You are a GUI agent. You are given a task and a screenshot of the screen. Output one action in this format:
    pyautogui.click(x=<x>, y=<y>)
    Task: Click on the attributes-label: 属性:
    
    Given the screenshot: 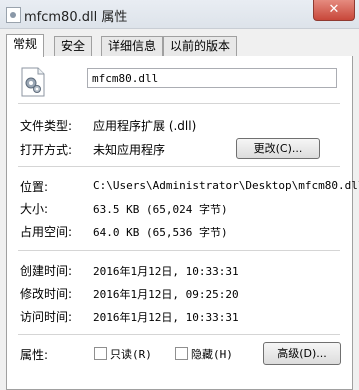 What is the action you would take?
    pyautogui.click(x=34, y=355)
    